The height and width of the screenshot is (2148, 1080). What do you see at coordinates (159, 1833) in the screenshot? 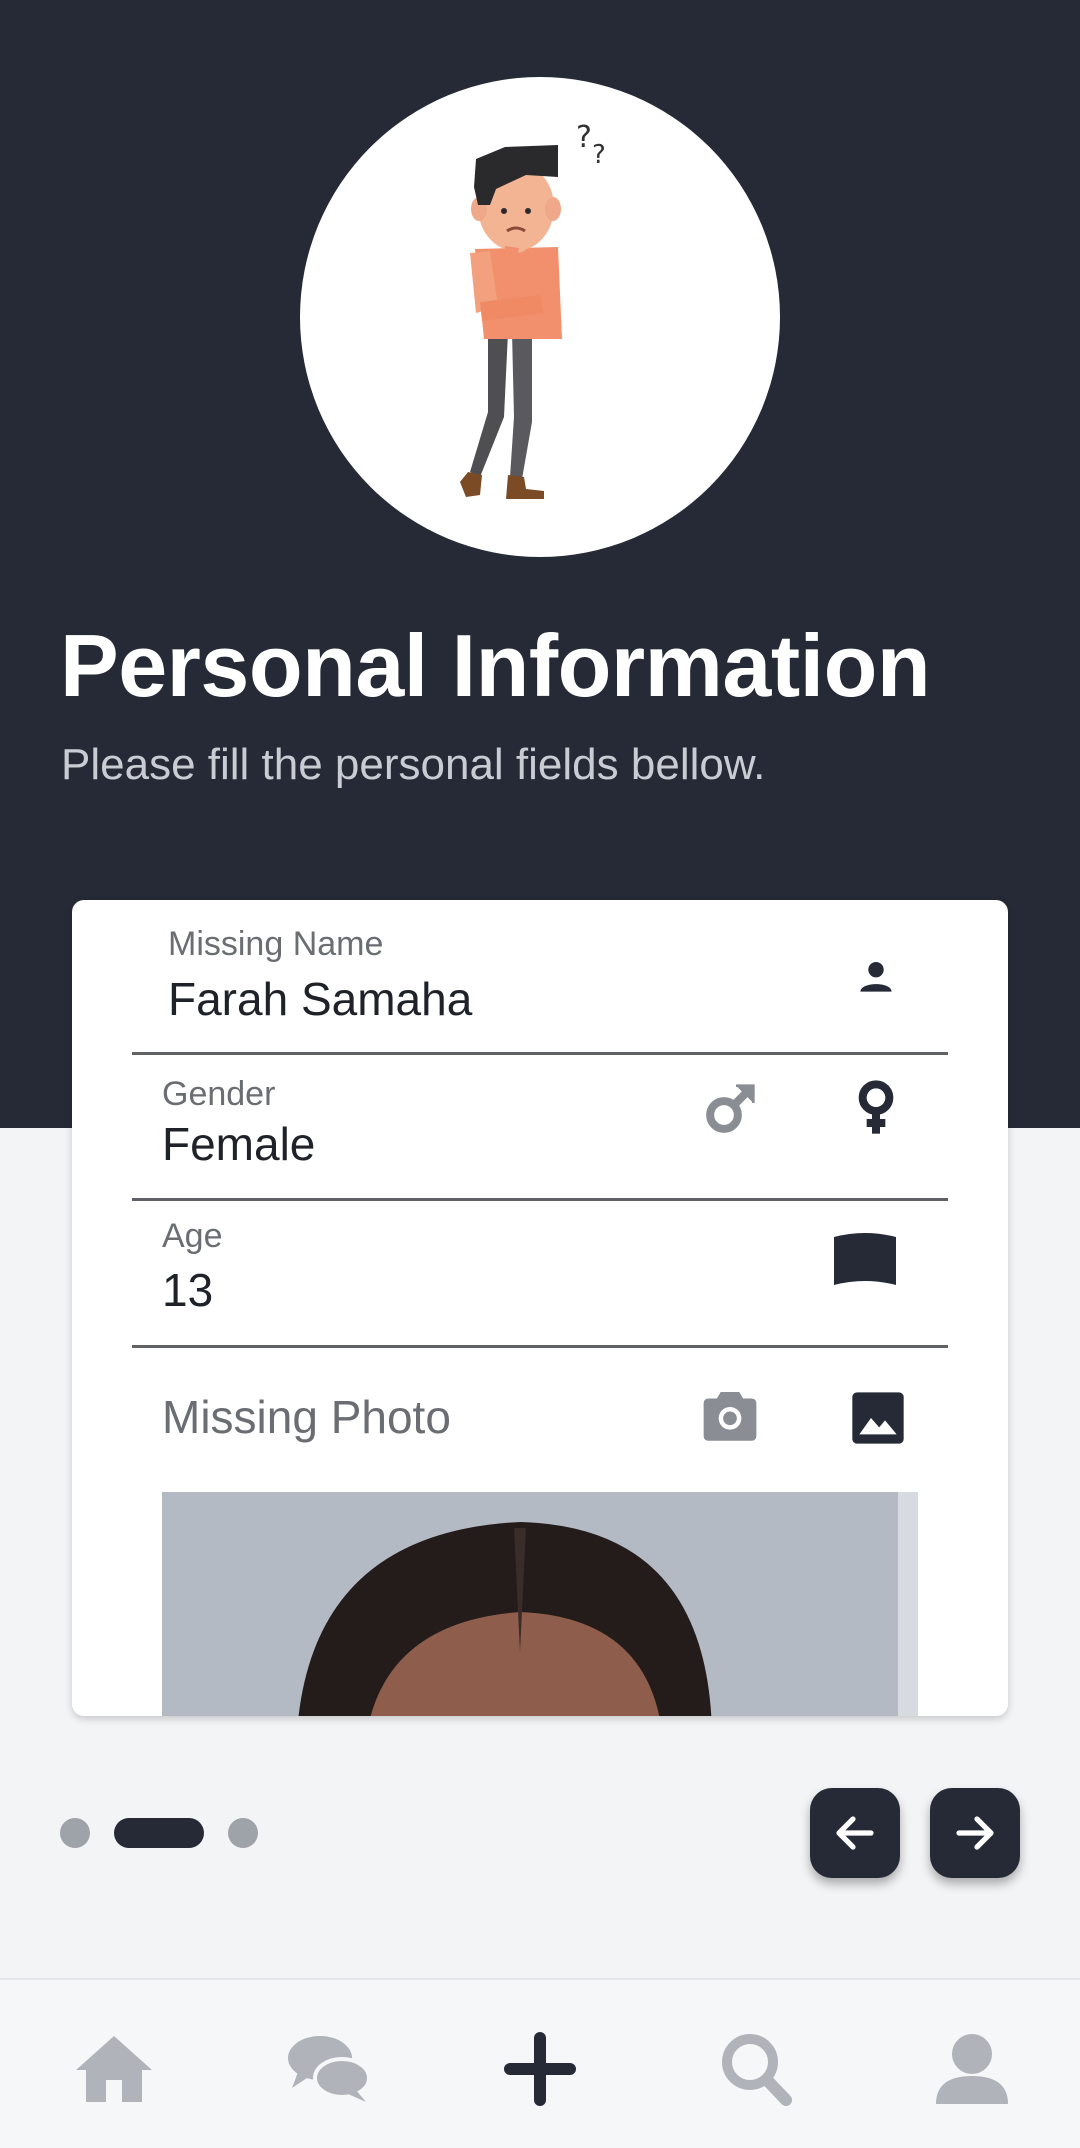
I see `step-dot-active` at bounding box center [159, 1833].